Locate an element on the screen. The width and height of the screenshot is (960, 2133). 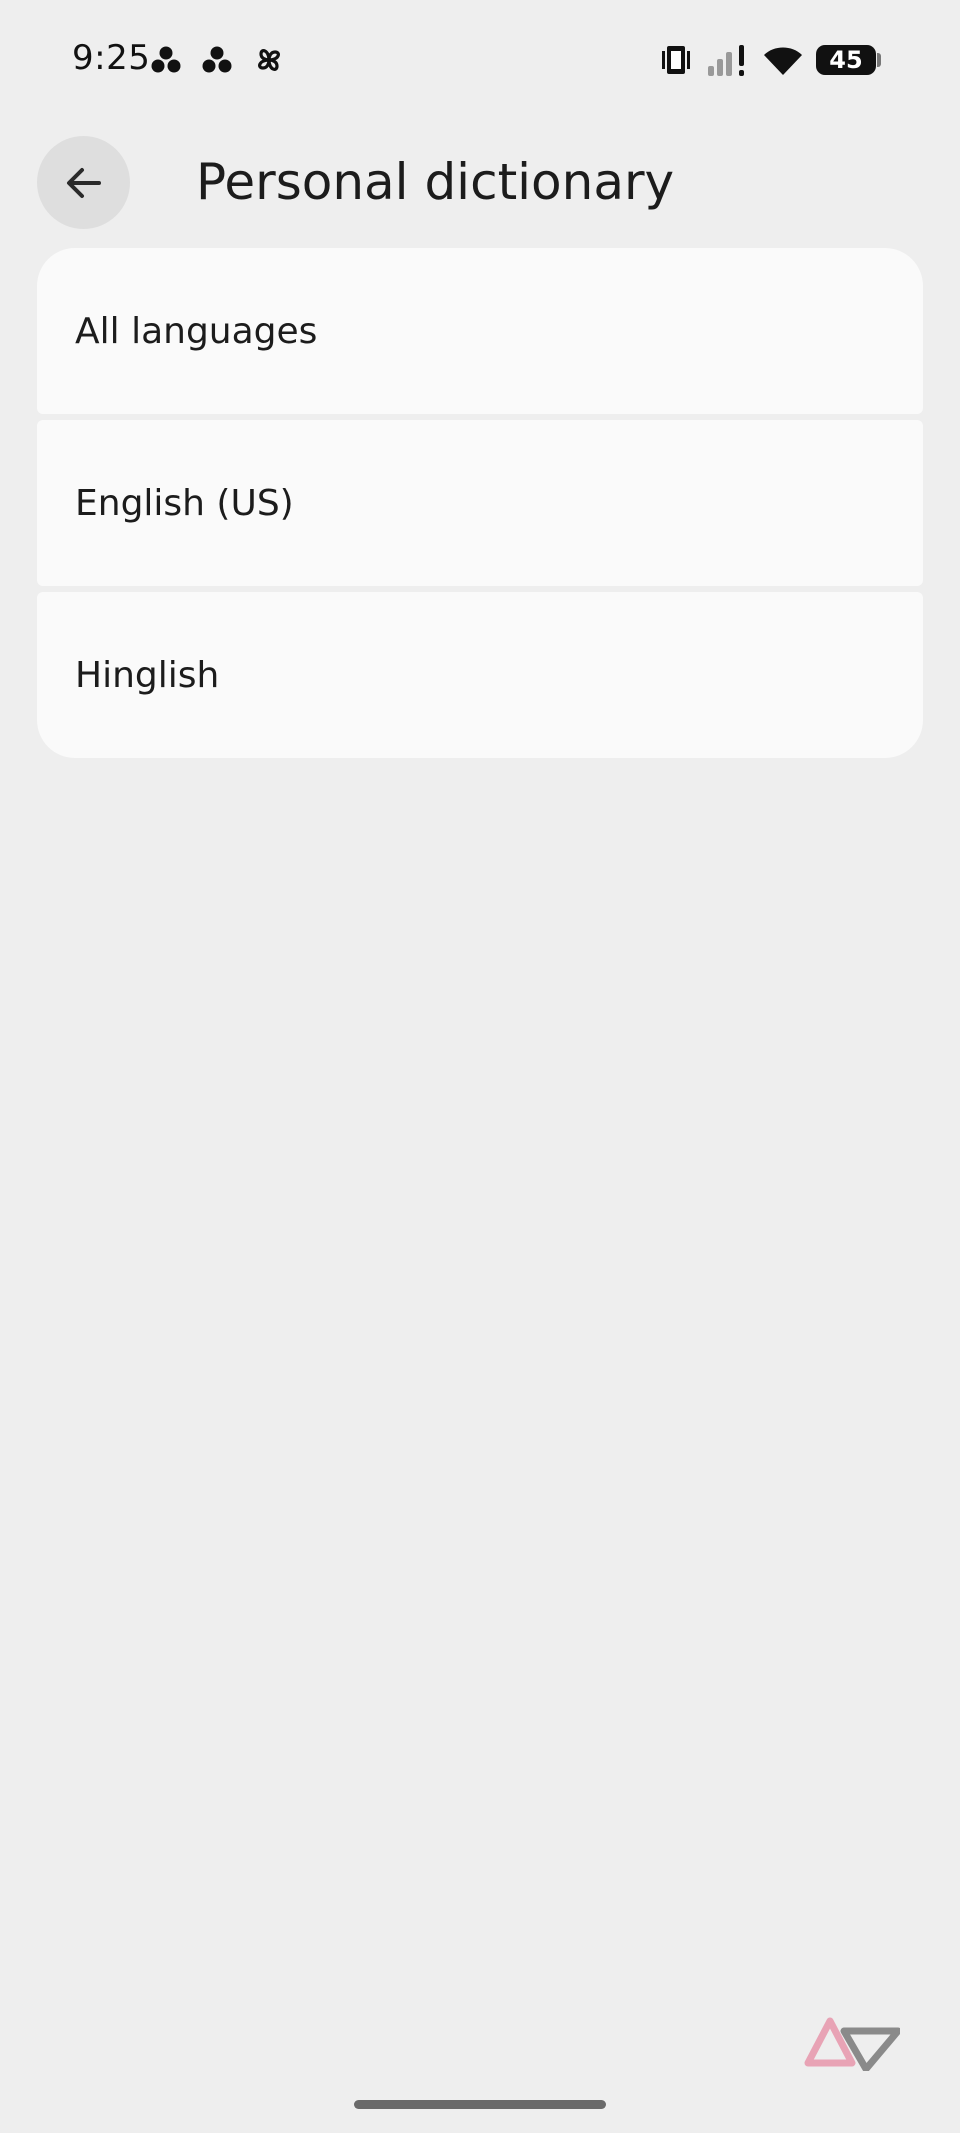
battery-icon: 45 is located at coordinates (846, 60).